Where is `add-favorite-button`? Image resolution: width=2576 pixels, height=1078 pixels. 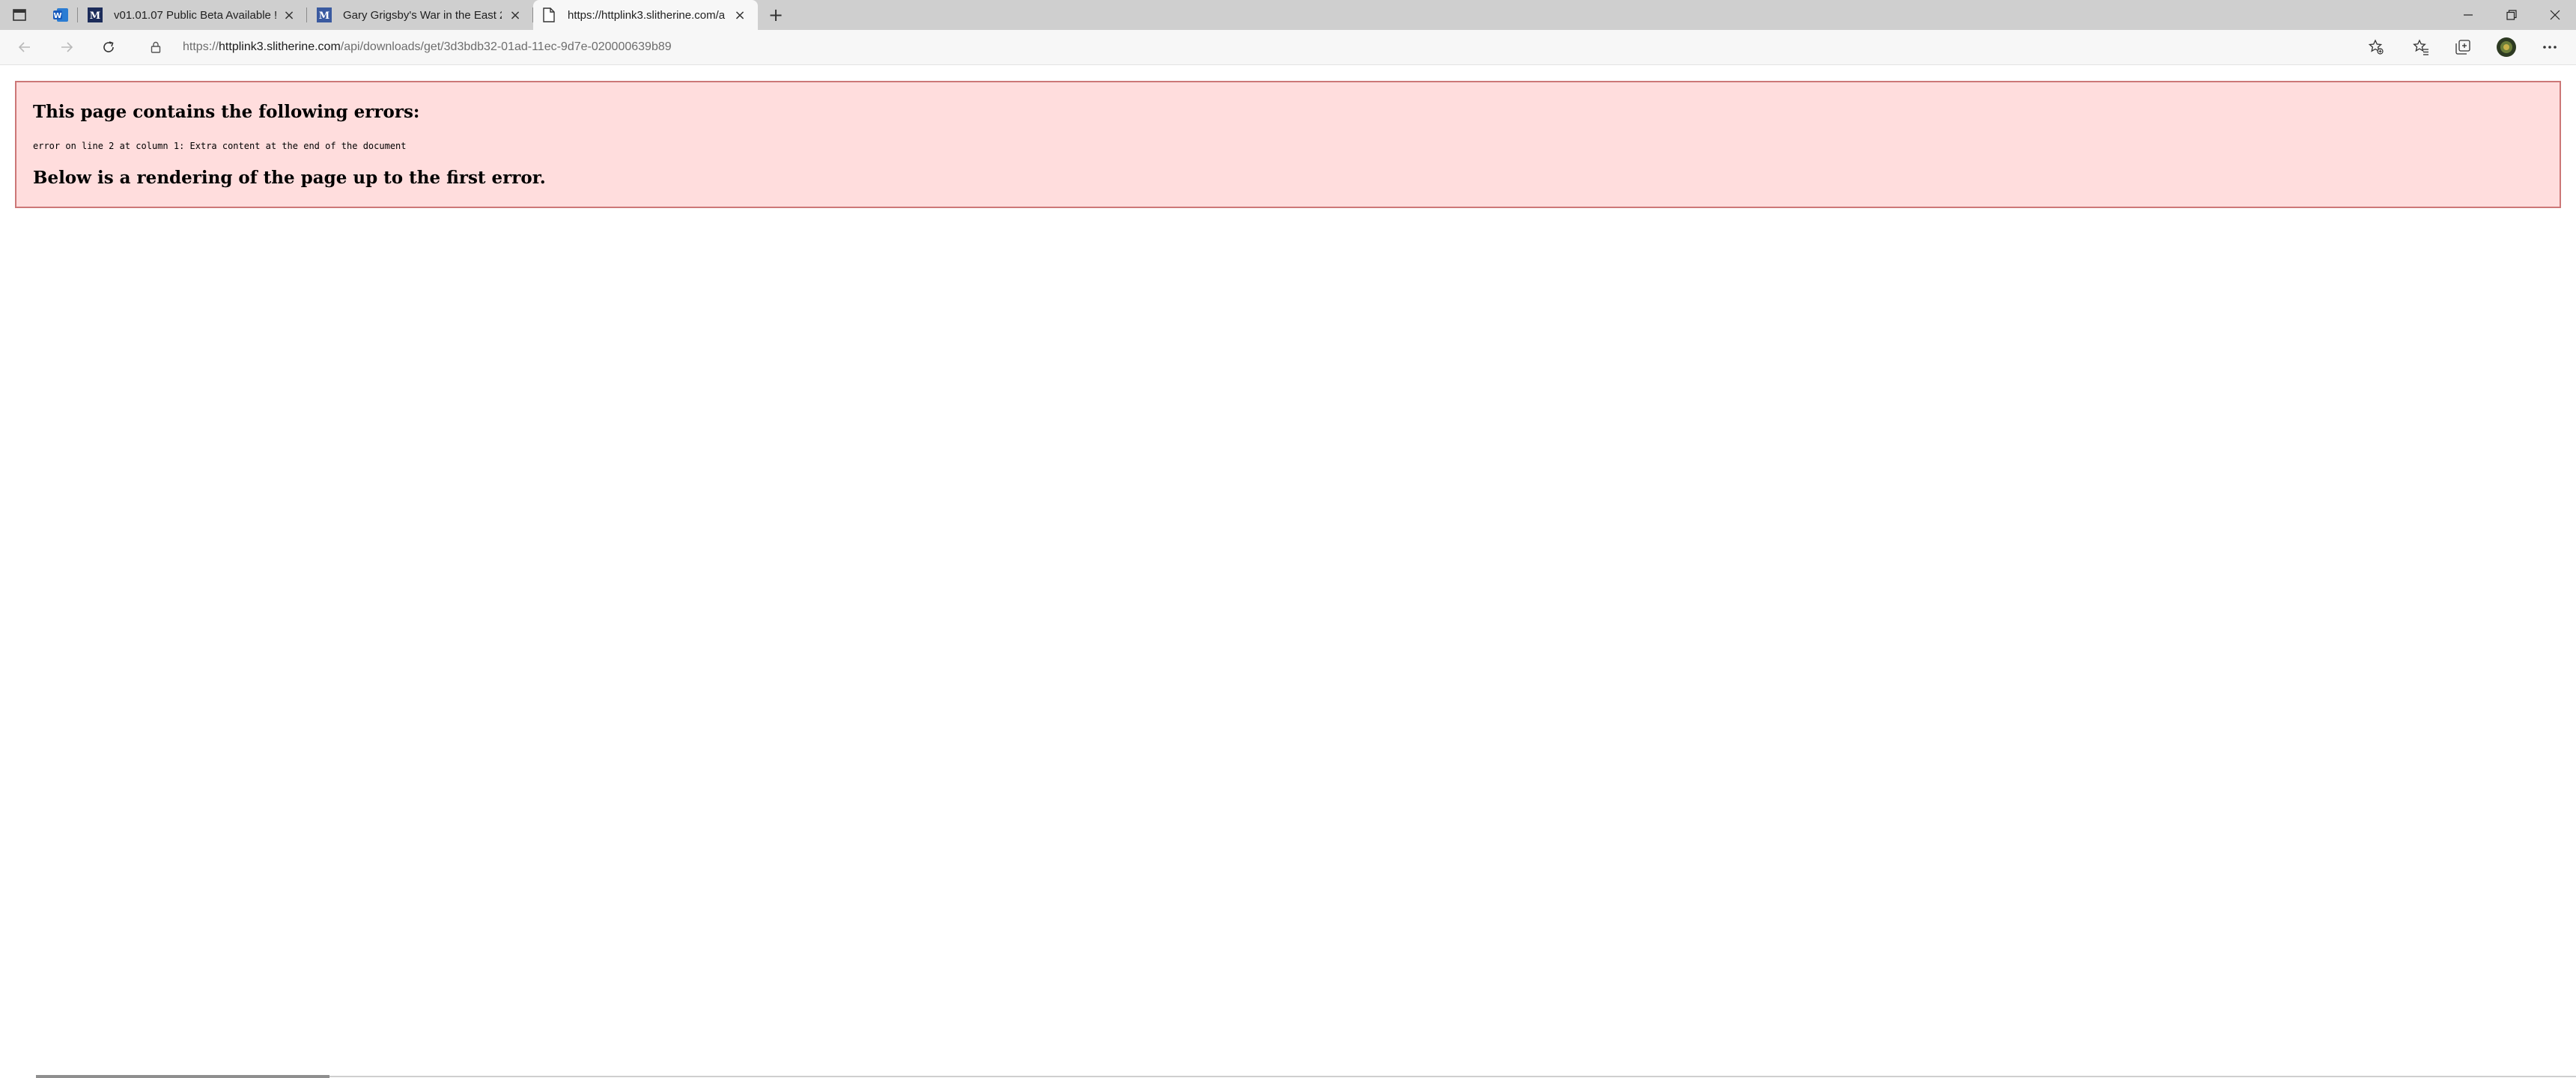
add-favorite-button is located at coordinates (2376, 47).